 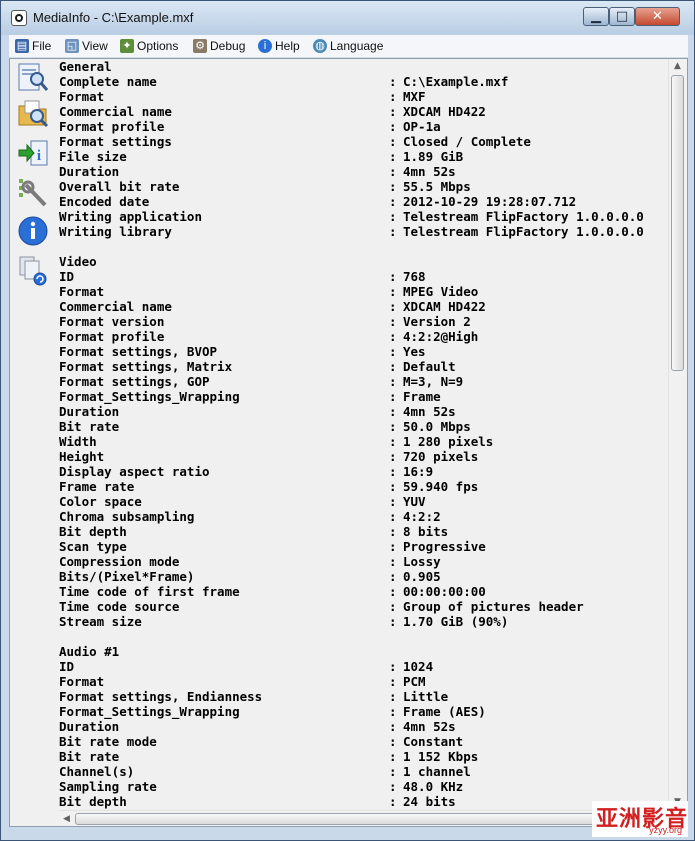 What do you see at coordinates (448, 441) in the screenshot?
I see `field-value: 1 280 pixels` at bounding box center [448, 441].